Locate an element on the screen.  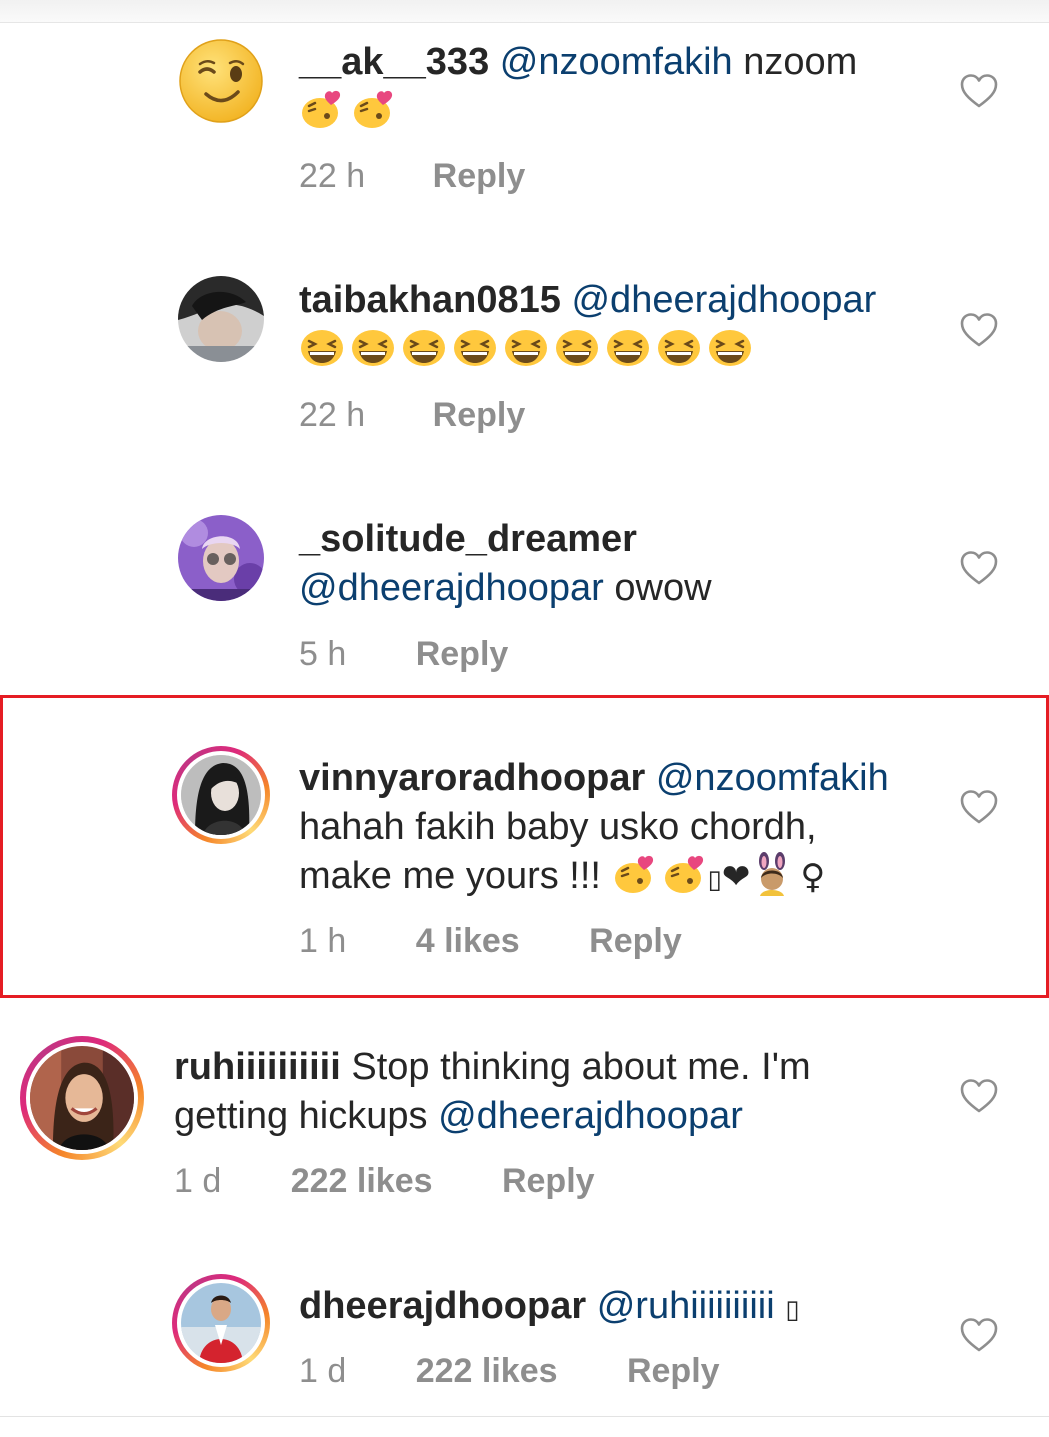
comment-mention: @ruhiiiiiiiiii is located at coordinates (686, 1306).